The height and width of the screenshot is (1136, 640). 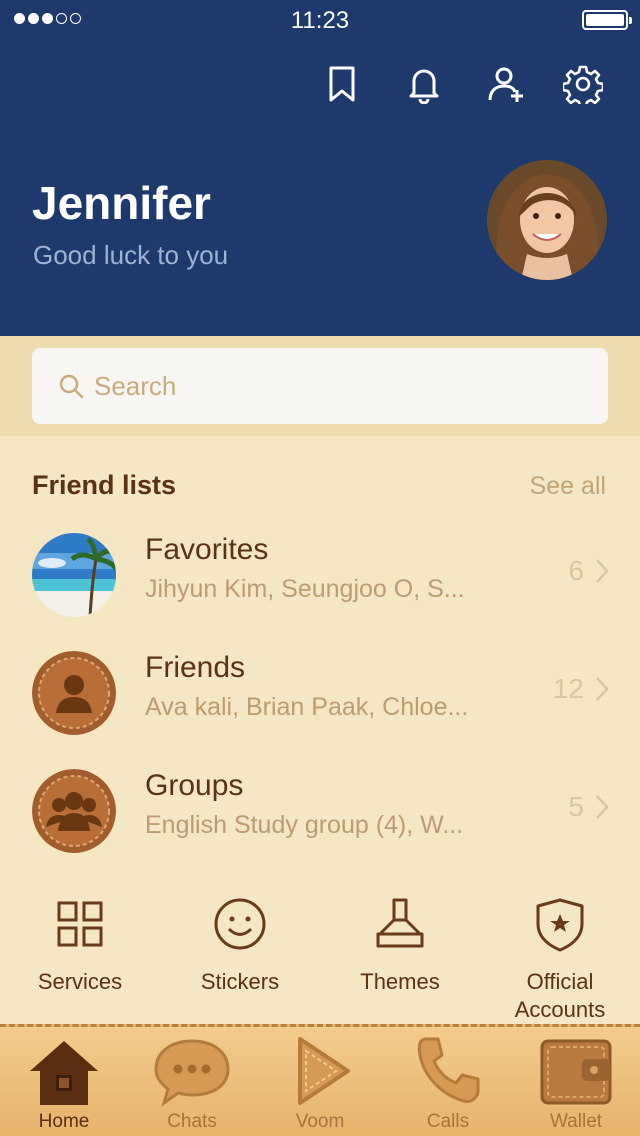 What do you see at coordinates (192, 1121) in the screenshot?
I see `tab-chats-label: Chats` at bounding box center [192, 1121].